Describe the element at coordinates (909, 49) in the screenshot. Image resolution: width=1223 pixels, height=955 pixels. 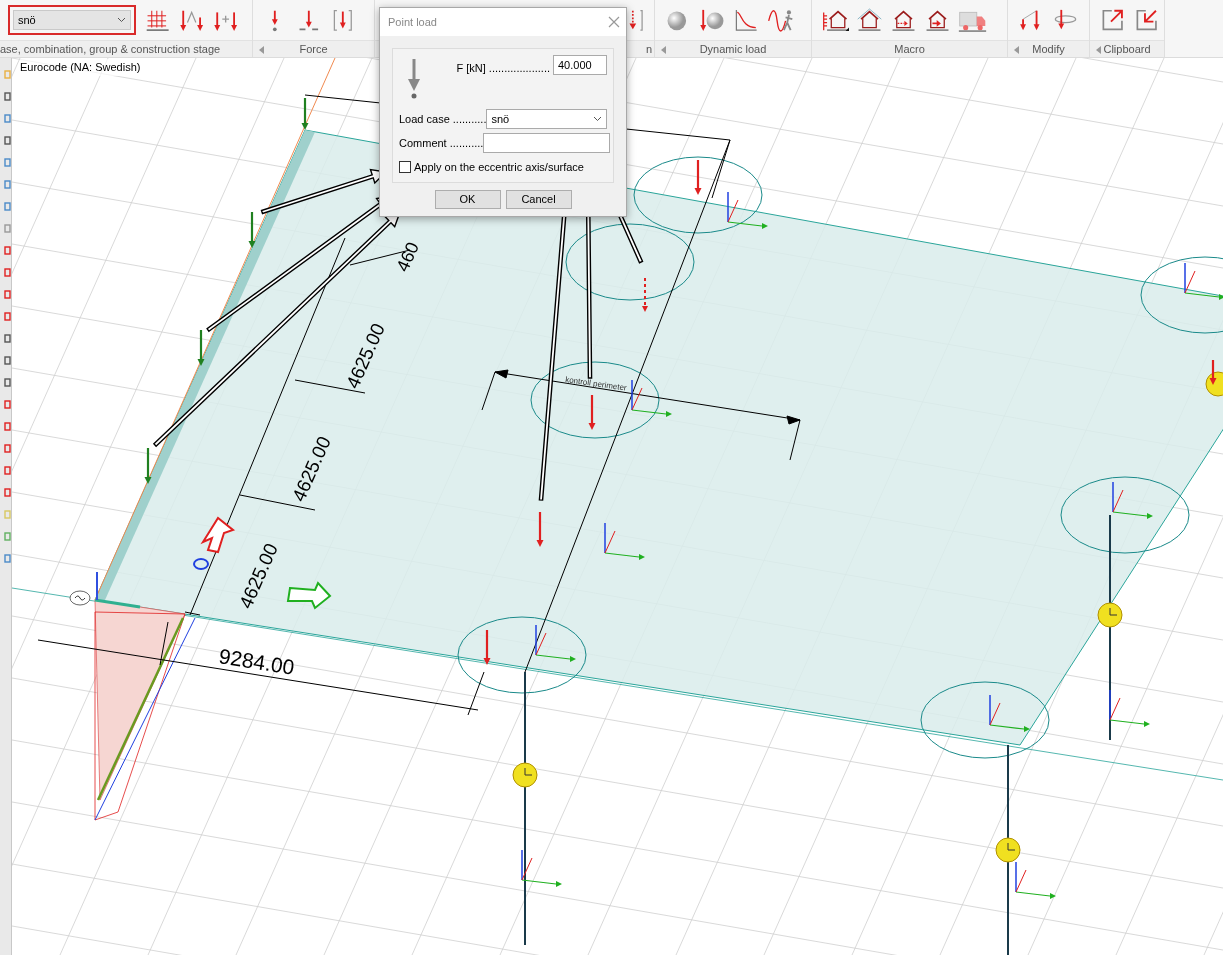
I see `group-label: Macro` at that location.